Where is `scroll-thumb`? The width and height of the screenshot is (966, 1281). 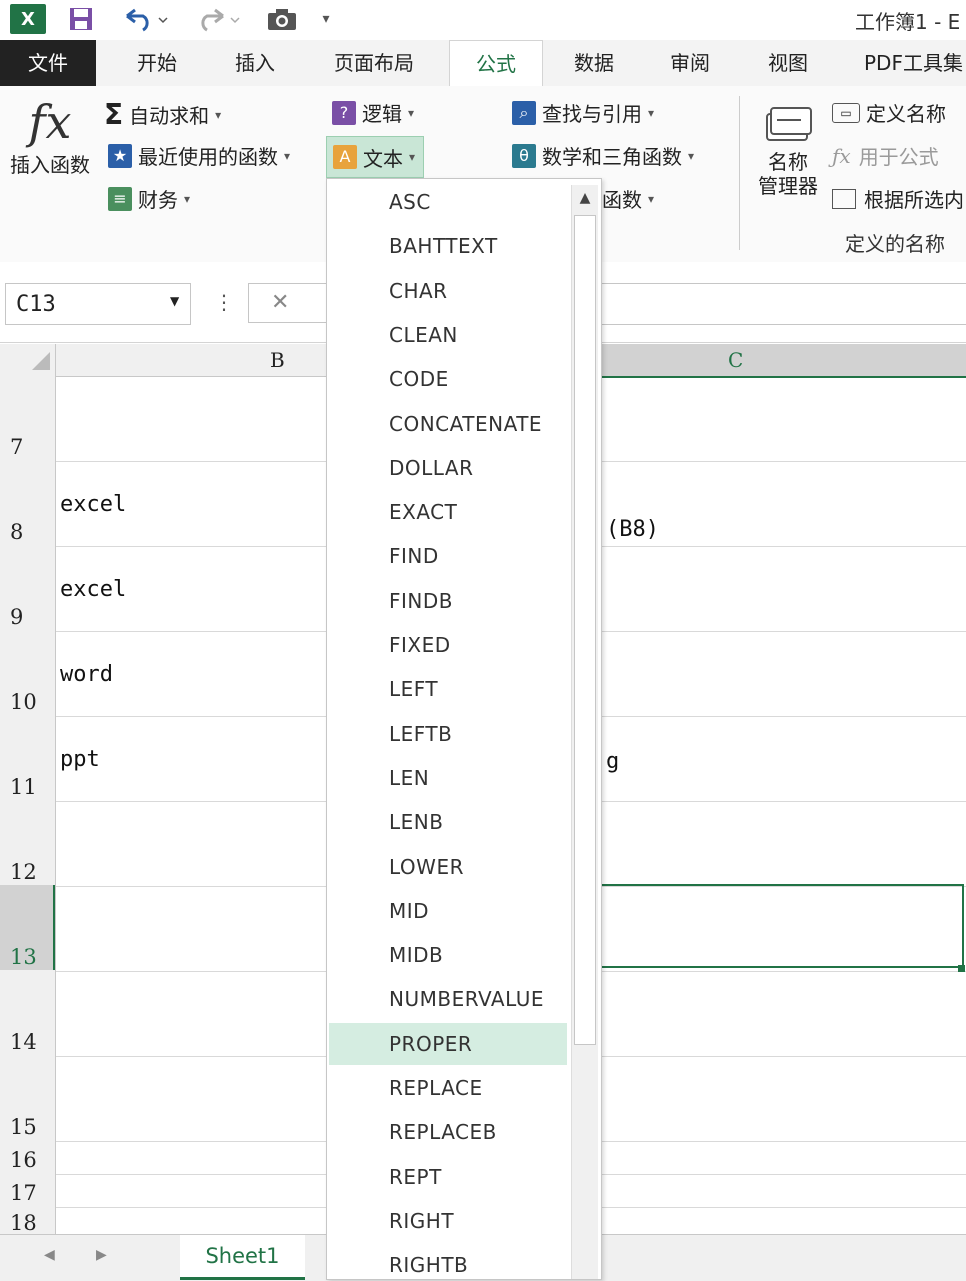 scroll-thumb is located at coordinates (585, 630).